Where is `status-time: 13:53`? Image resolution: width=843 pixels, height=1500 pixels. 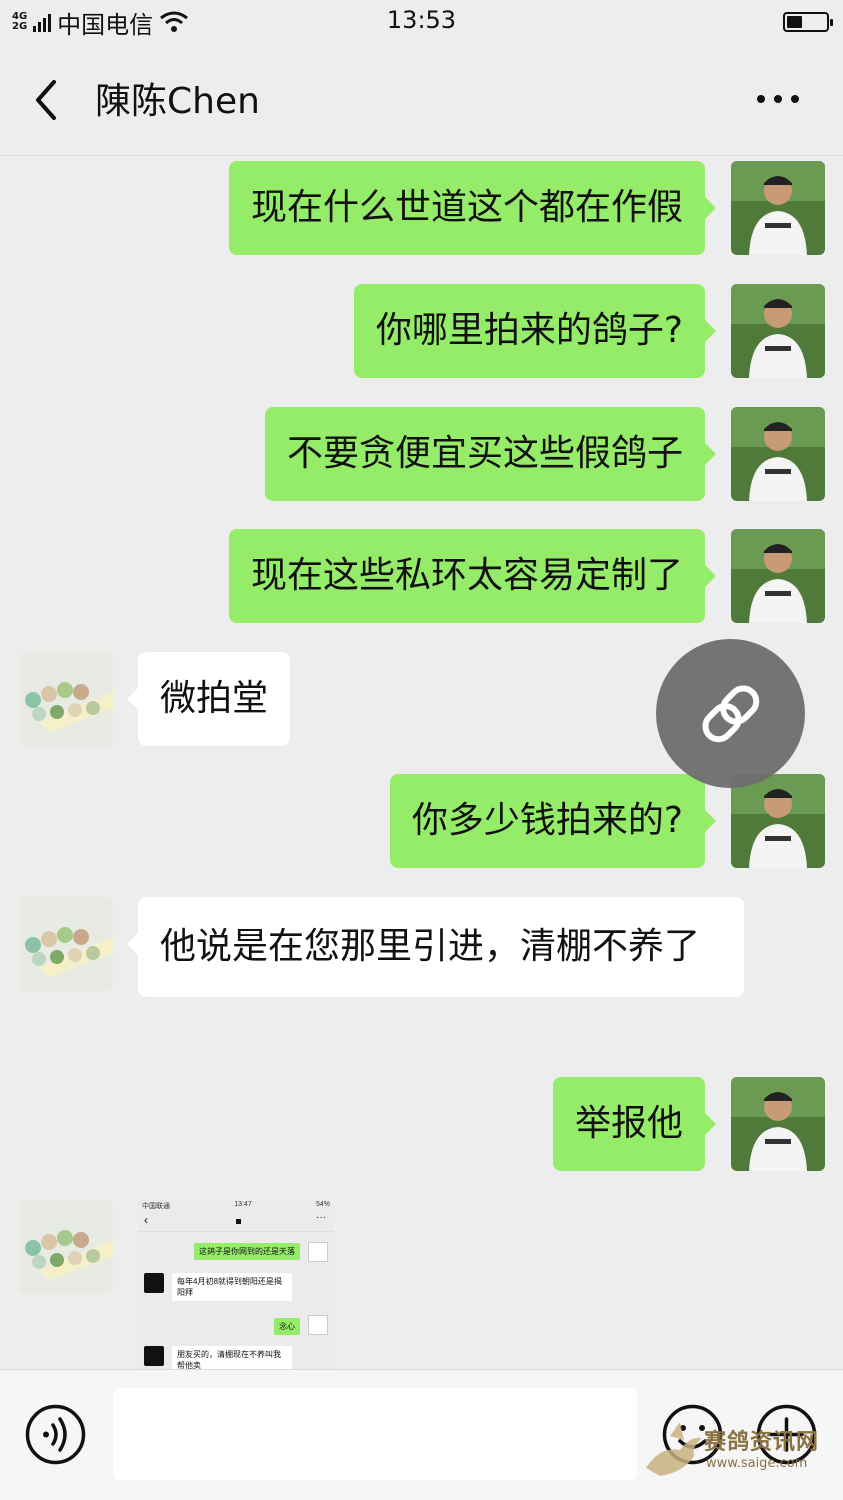 status-time: 13:53 is located at coordinates (421, 20).